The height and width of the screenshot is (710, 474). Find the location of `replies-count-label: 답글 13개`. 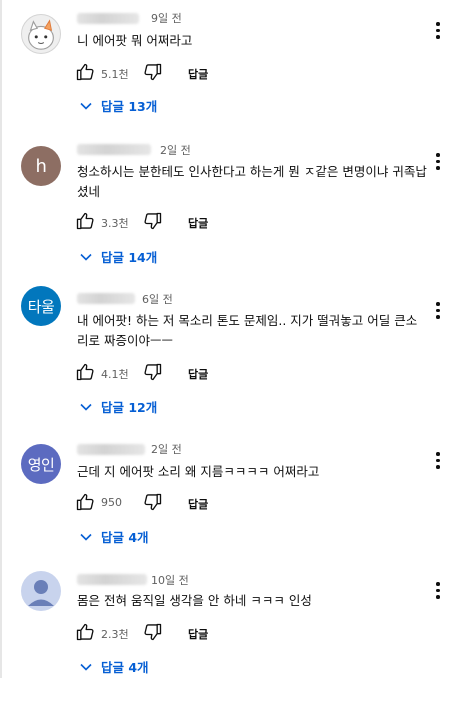

replies-count-label: 답글 13개 is located at coordinates (129, 106).